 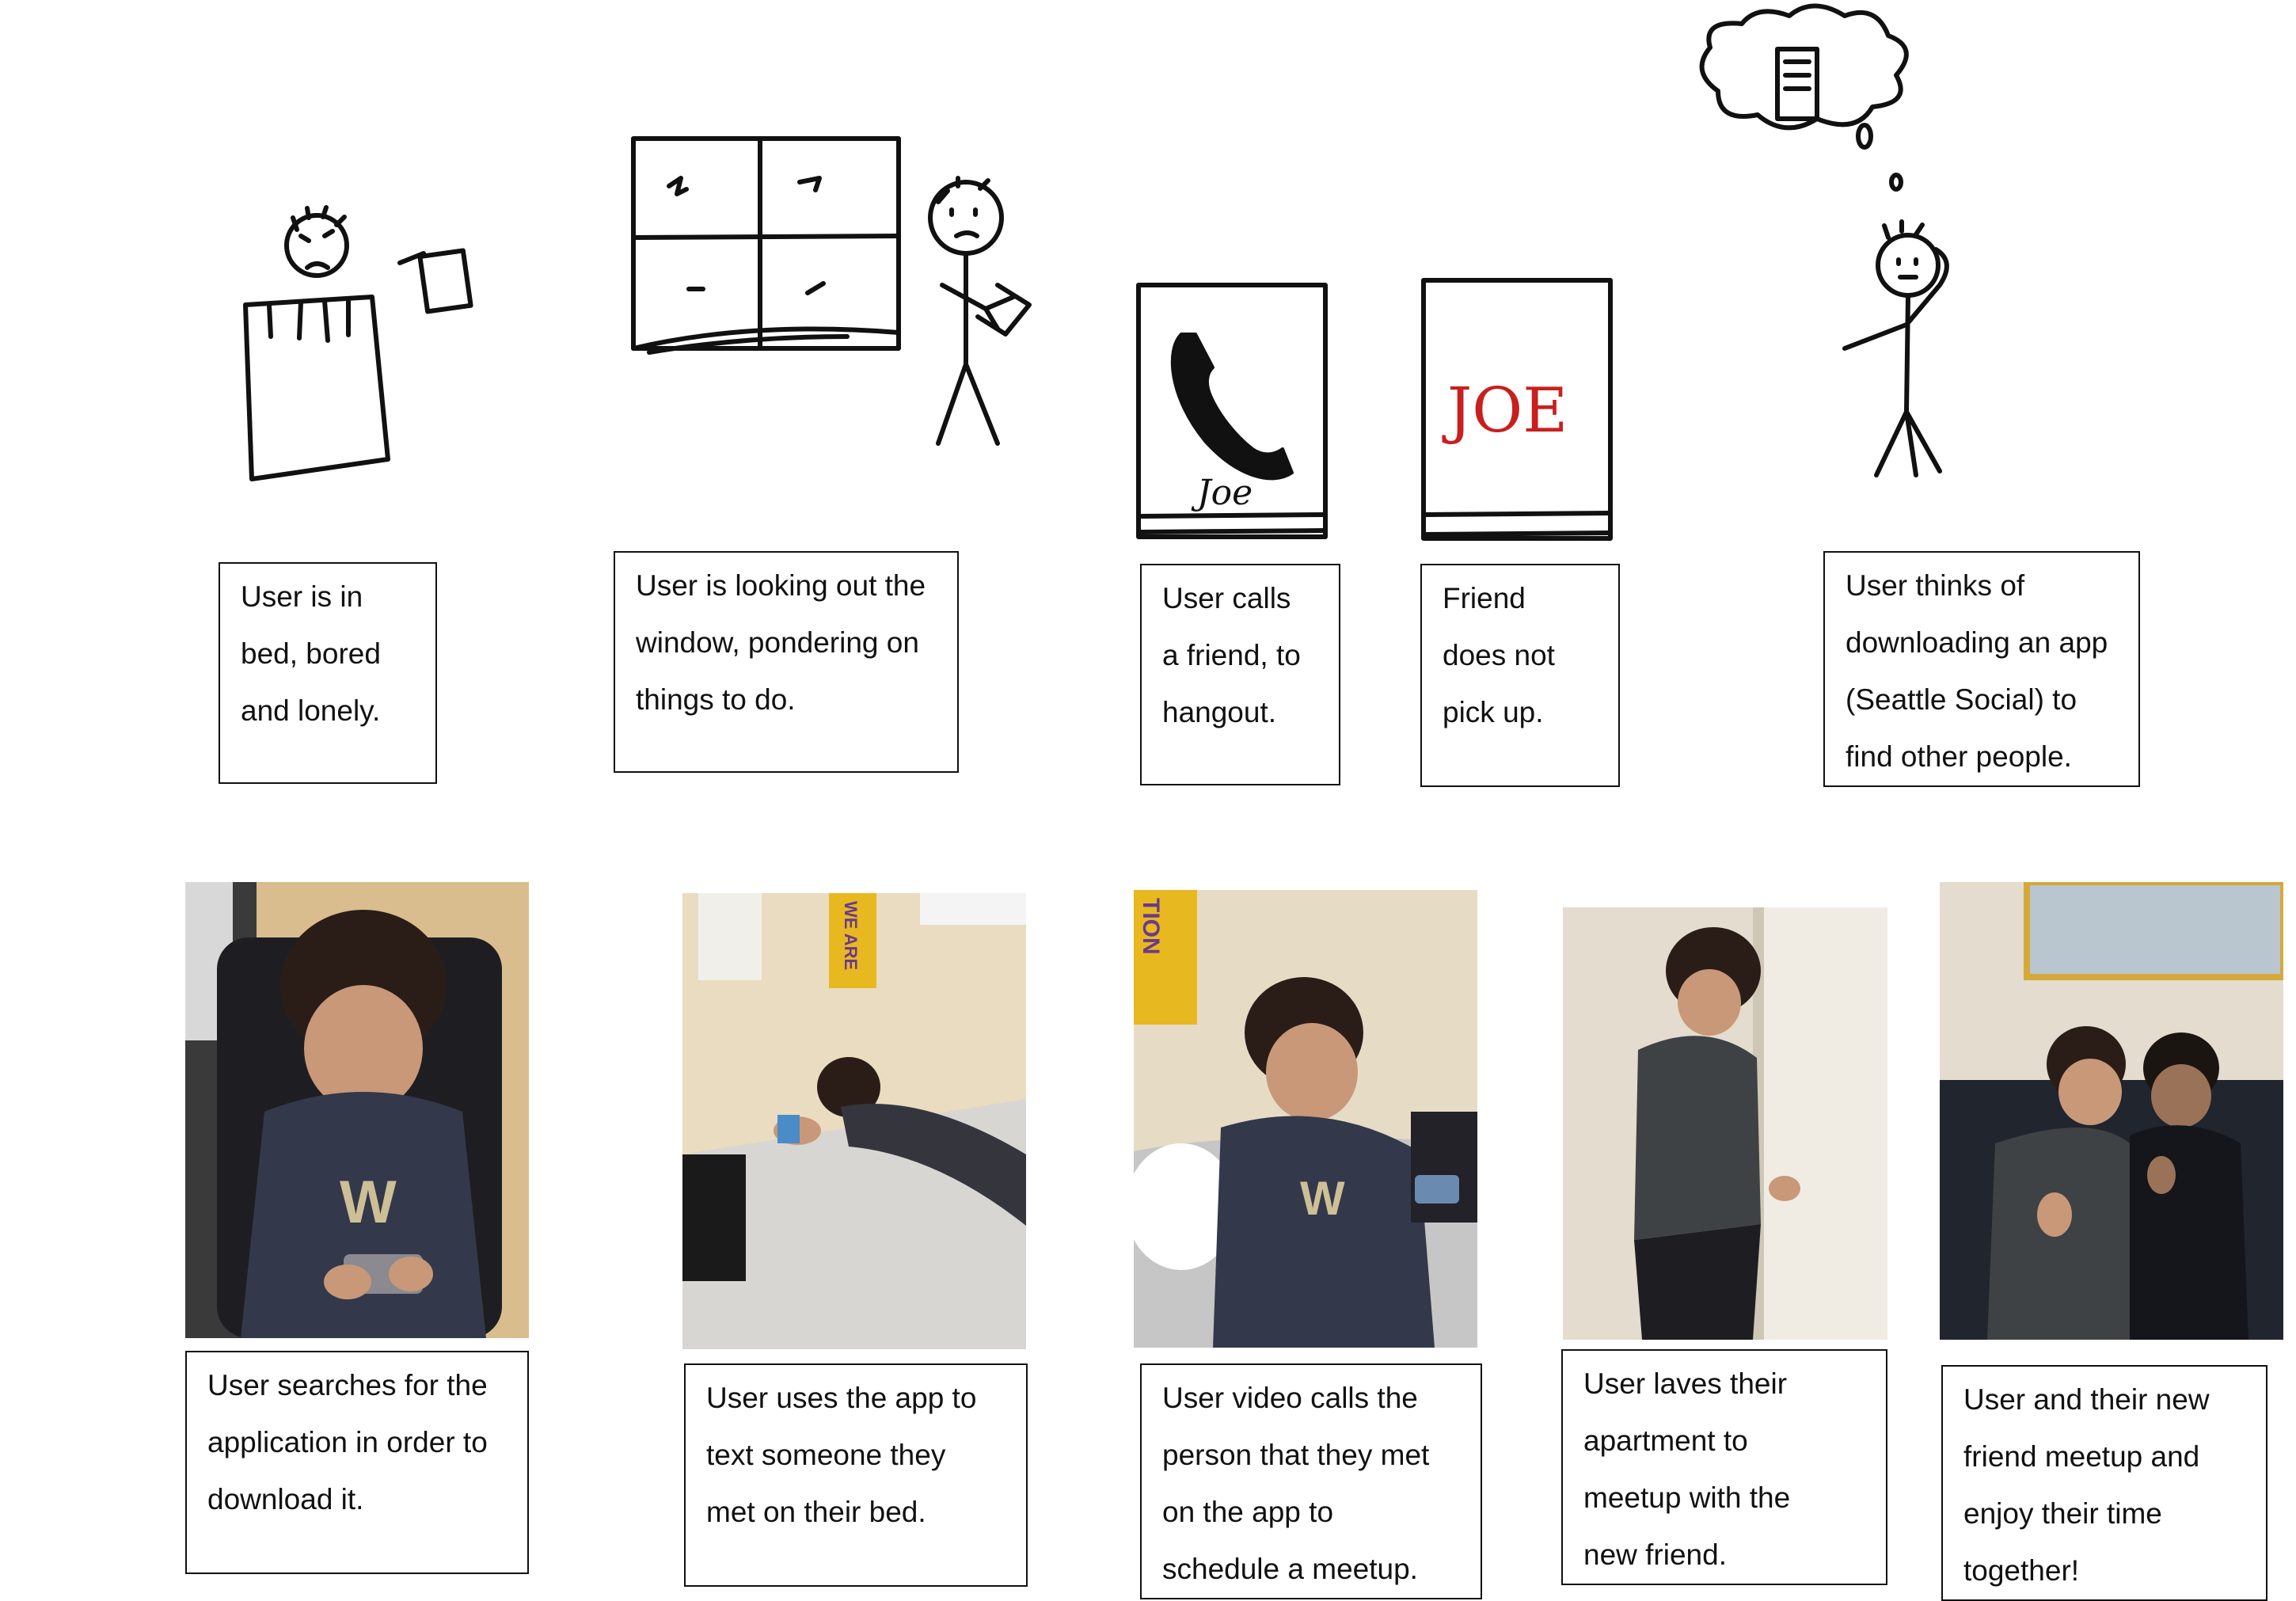 What do you see at coordinates (851, 935) in the screenshot?
I see `banner-text: WE ARE` at bounding box center [851, 935].